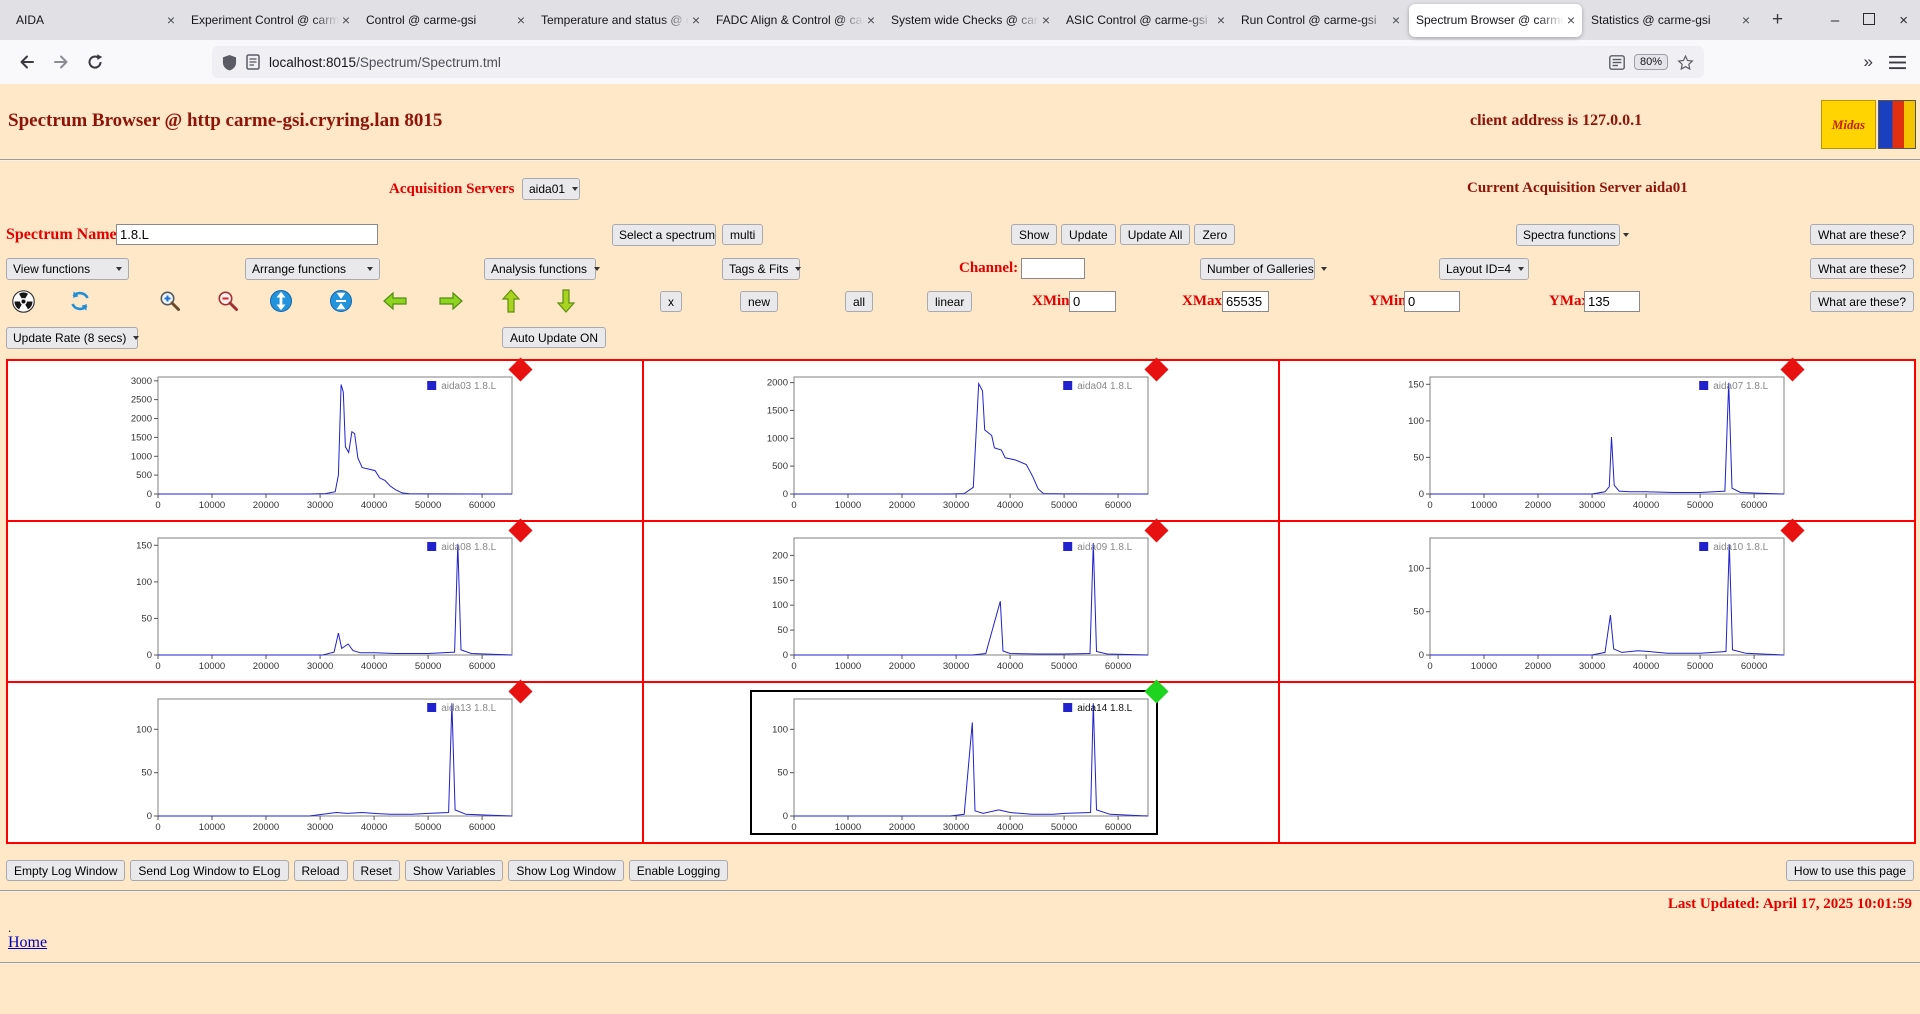 This screenshot has height=1014, width=1920. I want to click on close-button: ×, so click(1903, 20).